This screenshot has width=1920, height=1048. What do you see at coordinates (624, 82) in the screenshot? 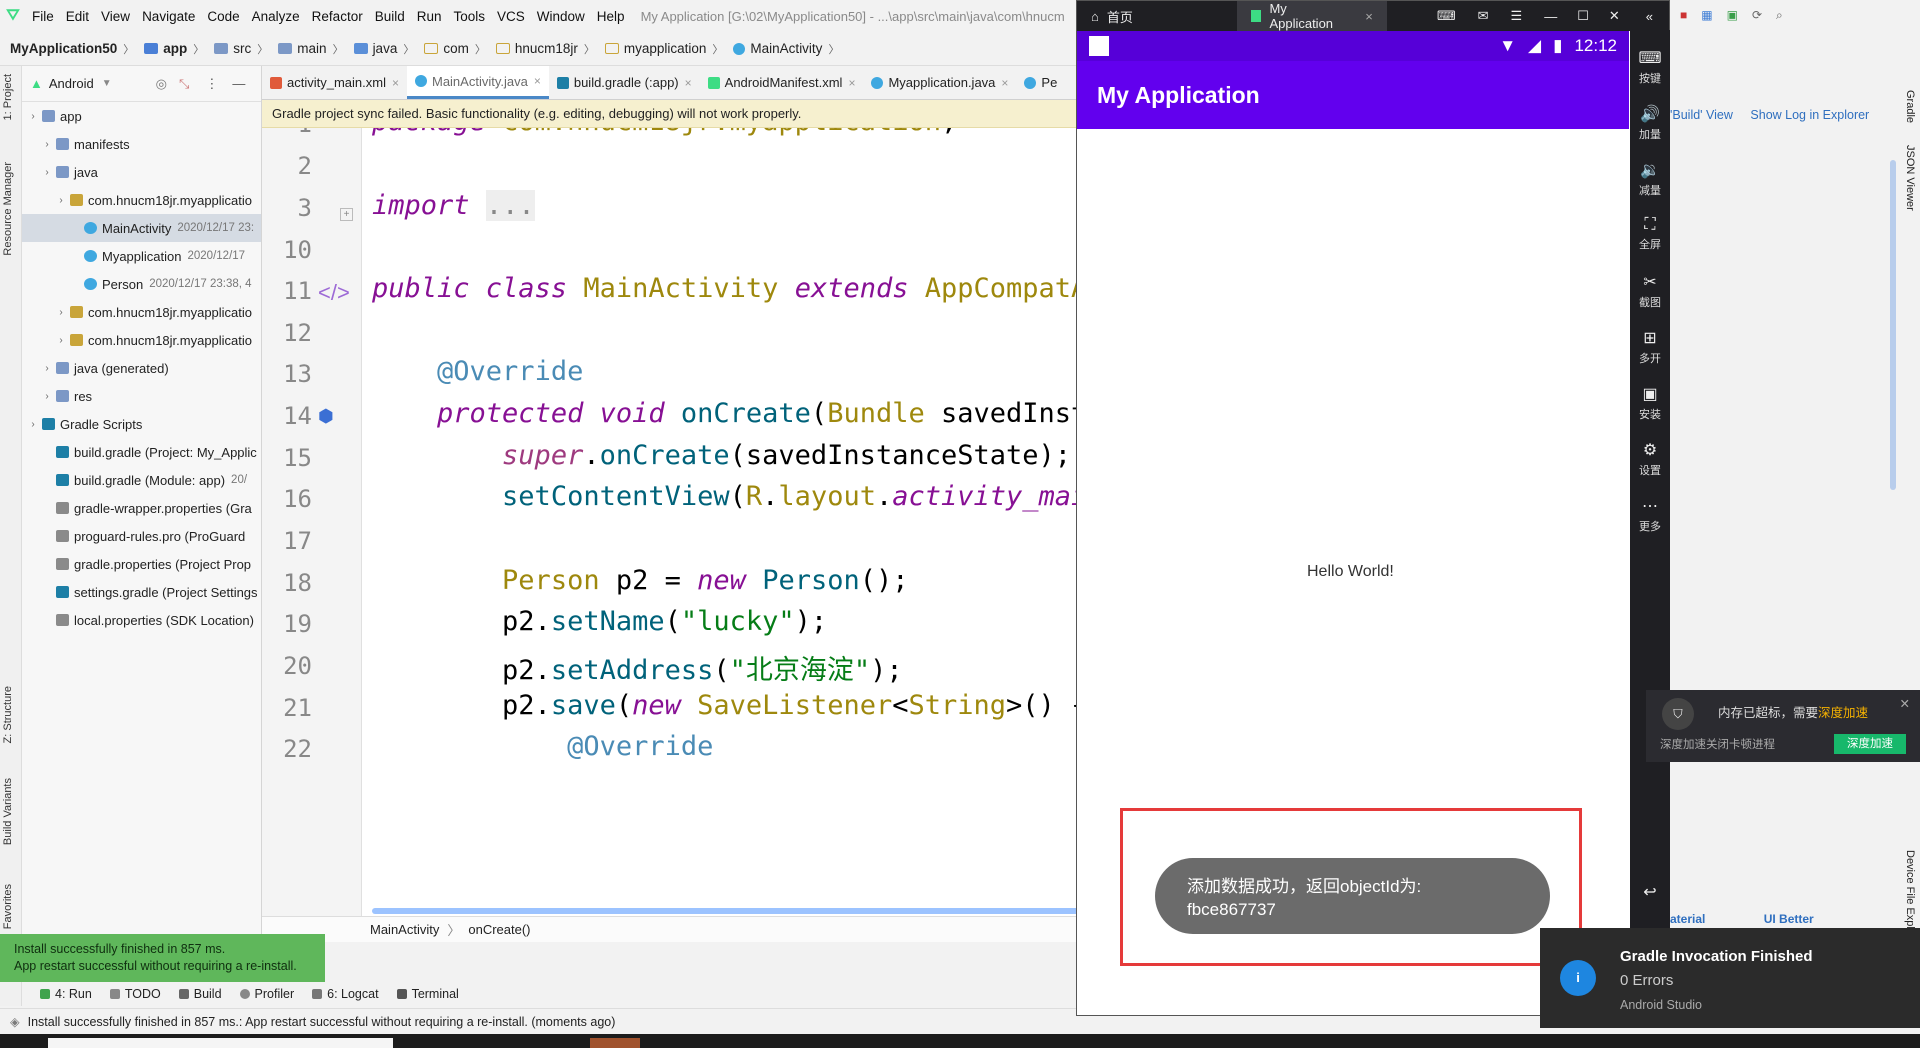
I see `tab-build-gradle-app: build.gradle (:app) ×` at bounding box center [624, 82].